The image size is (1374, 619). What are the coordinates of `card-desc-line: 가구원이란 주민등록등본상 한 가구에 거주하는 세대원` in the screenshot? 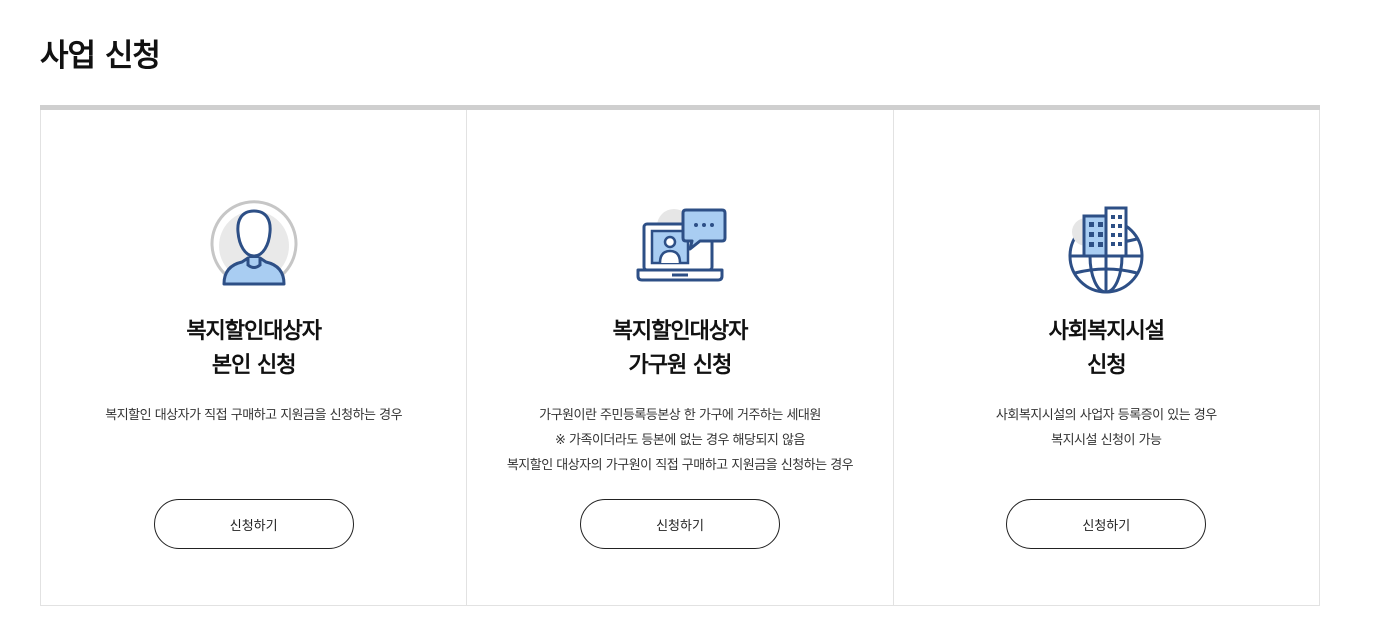 It's located at (680, 415).